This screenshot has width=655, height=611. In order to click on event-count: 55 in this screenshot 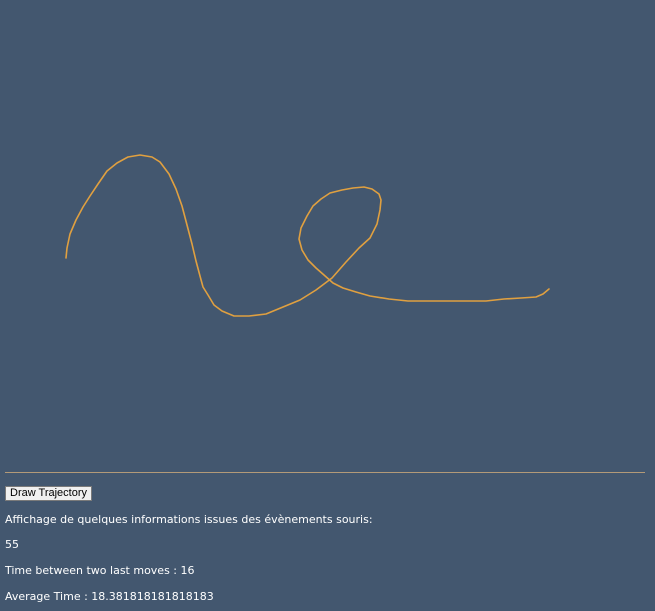, I will do `click(12, 544)`.